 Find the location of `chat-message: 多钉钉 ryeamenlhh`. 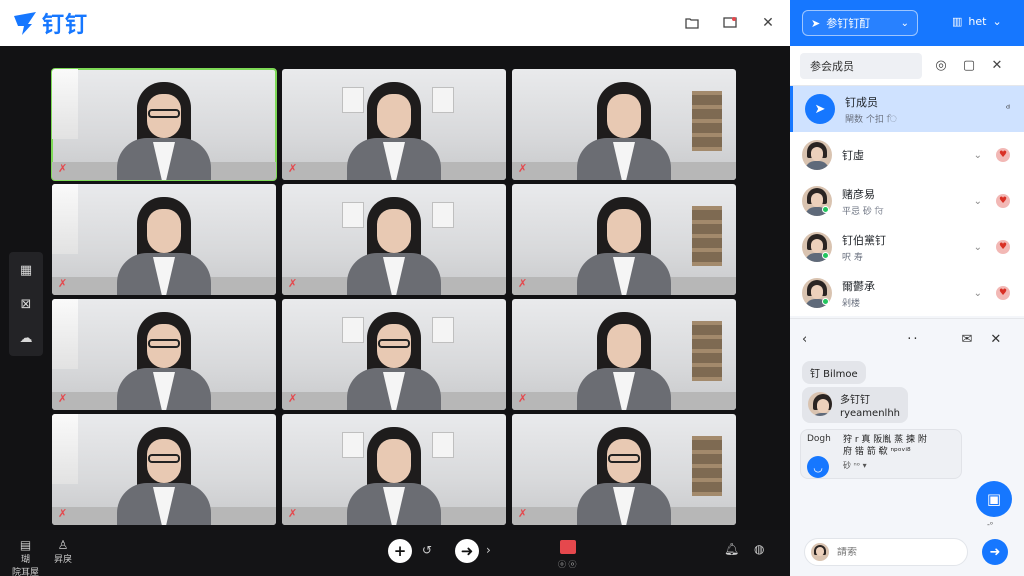

chat-message: 多钉钉 ryeamenlhh is located at coordinates (855, 405).